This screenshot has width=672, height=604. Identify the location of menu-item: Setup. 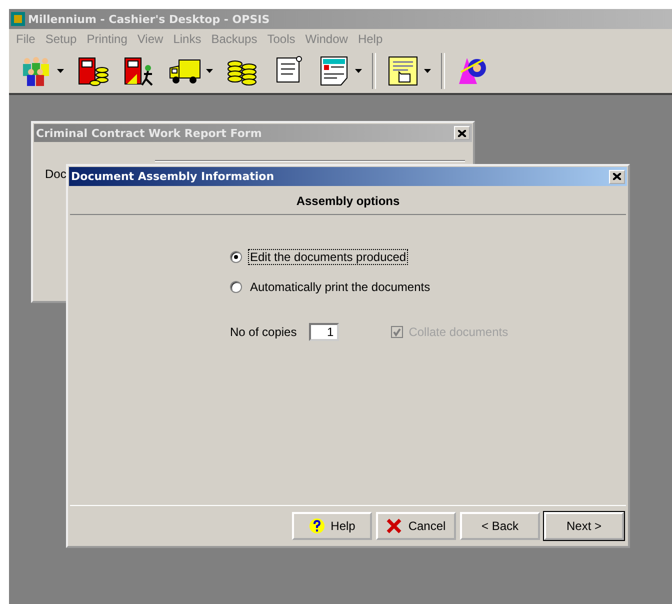
(61, 39).